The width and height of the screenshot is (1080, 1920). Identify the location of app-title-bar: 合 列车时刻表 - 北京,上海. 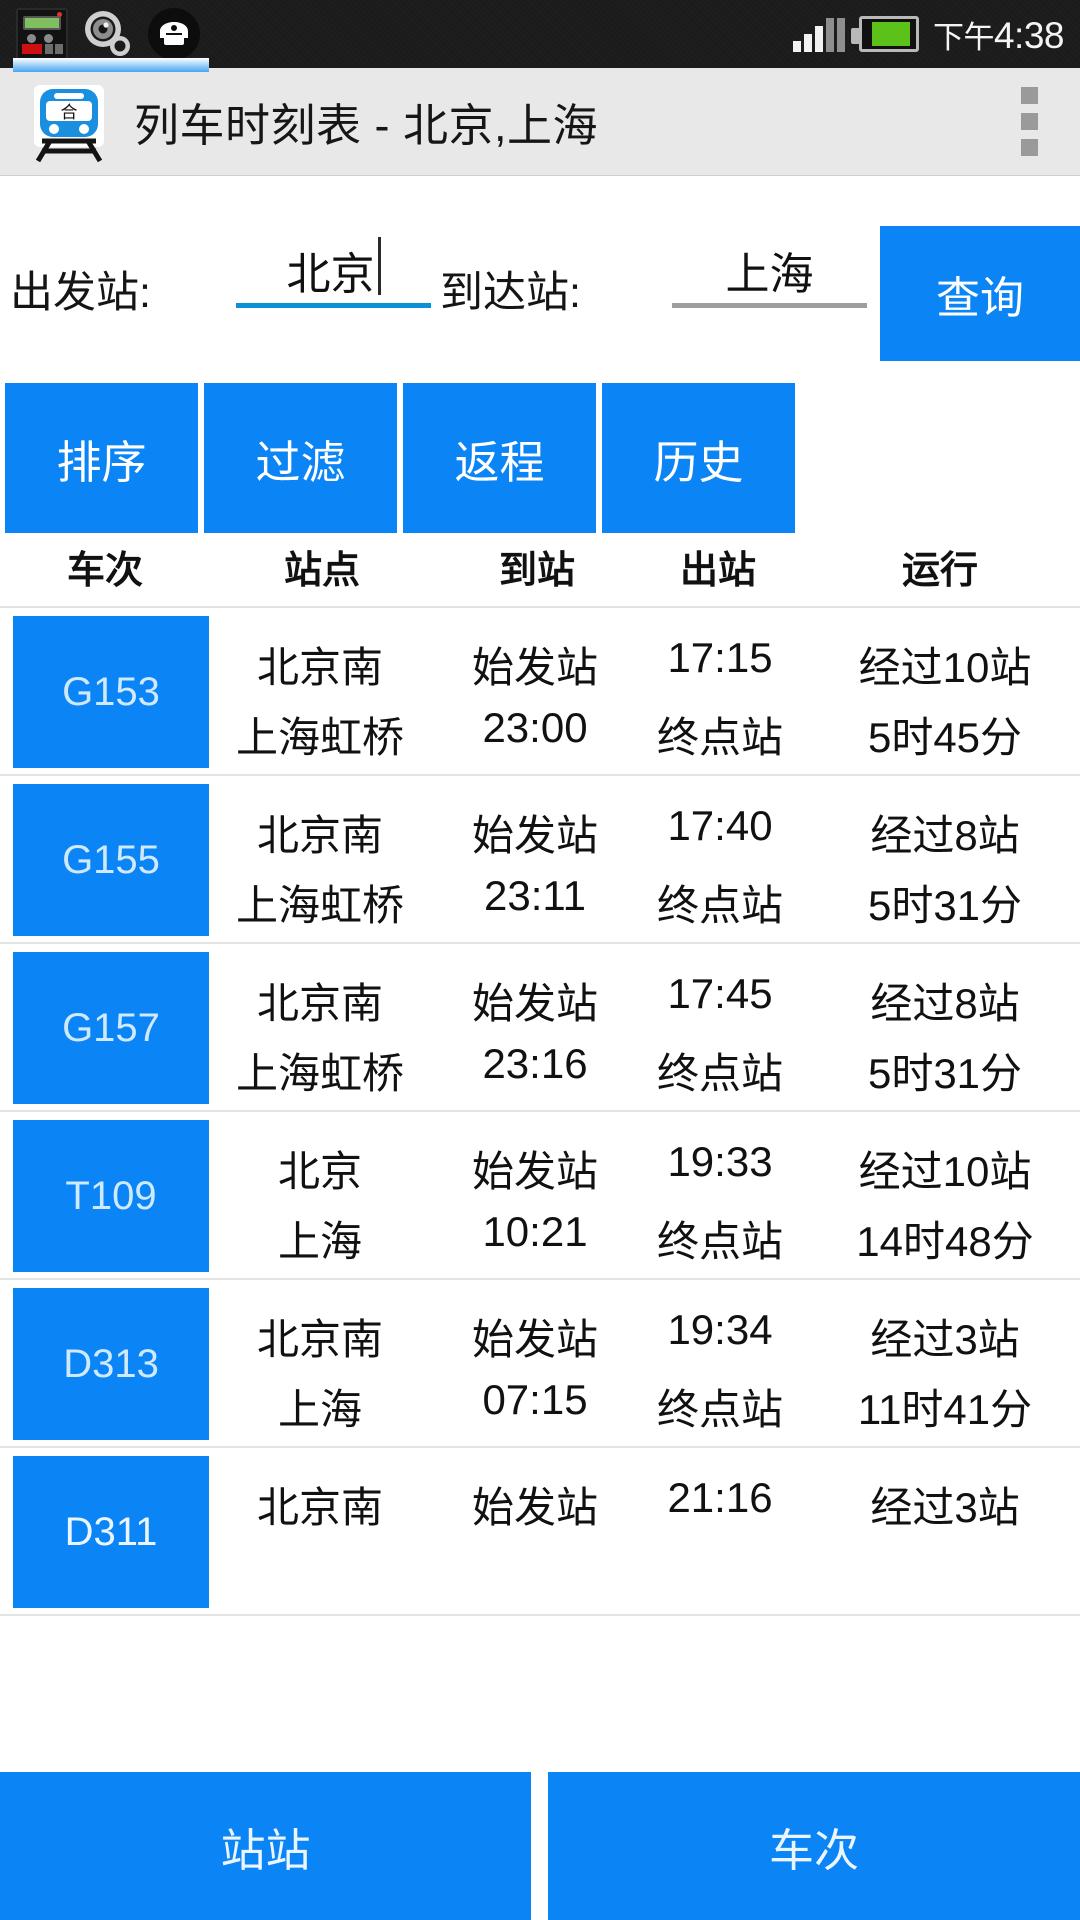
(540, 122).